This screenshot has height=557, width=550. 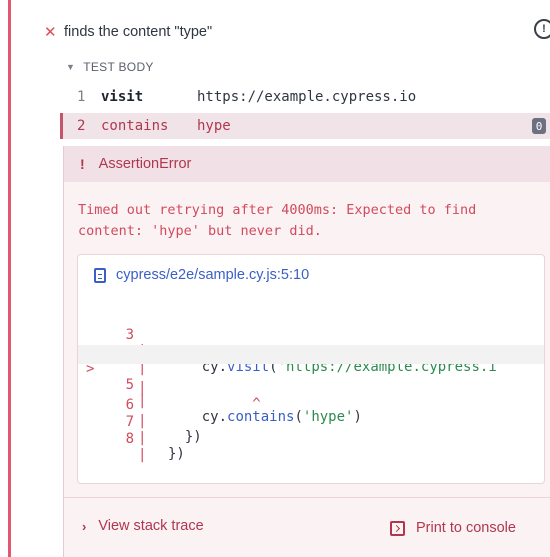 I want to click on failed-test-indicator, so click(x=9, y=278).